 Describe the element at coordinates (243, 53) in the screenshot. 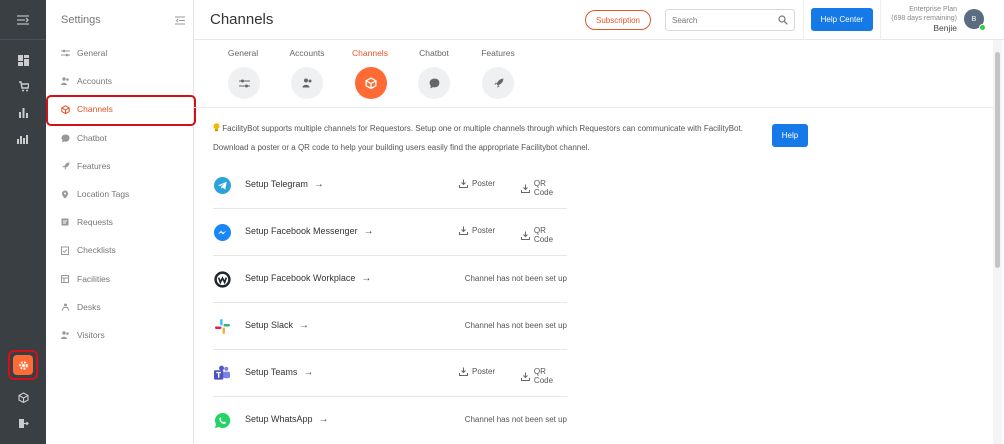

I see `tab-general: General` at that location.